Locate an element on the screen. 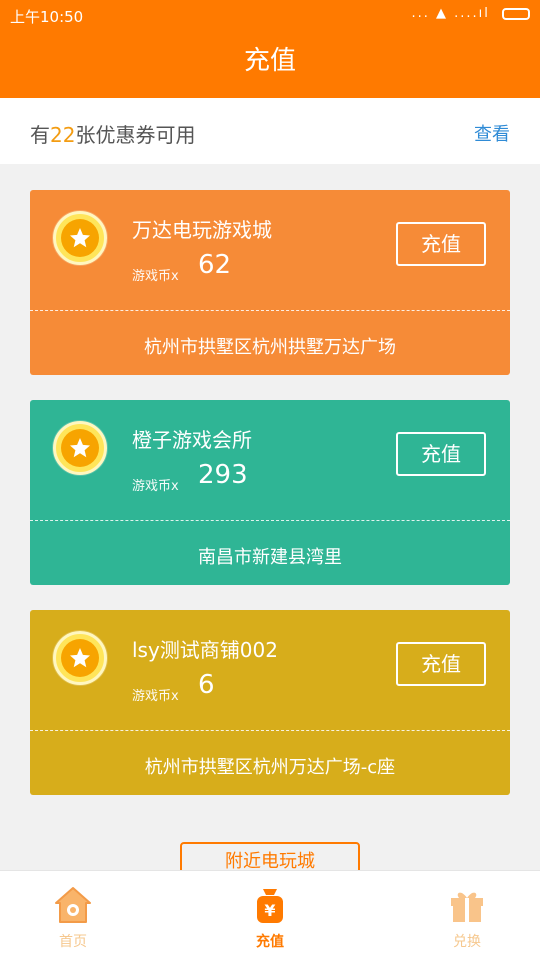 The width and height of the screenshot is (540, 960). coins-value: 6 is located at coordinates (206, 685).